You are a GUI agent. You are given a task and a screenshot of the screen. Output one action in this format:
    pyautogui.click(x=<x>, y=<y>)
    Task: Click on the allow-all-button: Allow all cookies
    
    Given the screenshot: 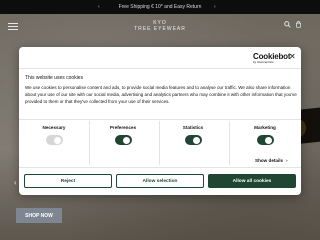 What is the action you would take?
    pyautogui.click(x=252, y=181)
    